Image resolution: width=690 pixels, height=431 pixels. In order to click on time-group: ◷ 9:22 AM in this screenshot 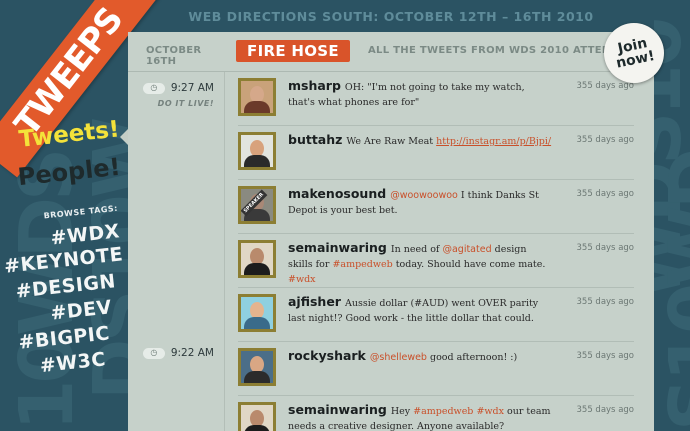, I will do `click(176, 353)`.